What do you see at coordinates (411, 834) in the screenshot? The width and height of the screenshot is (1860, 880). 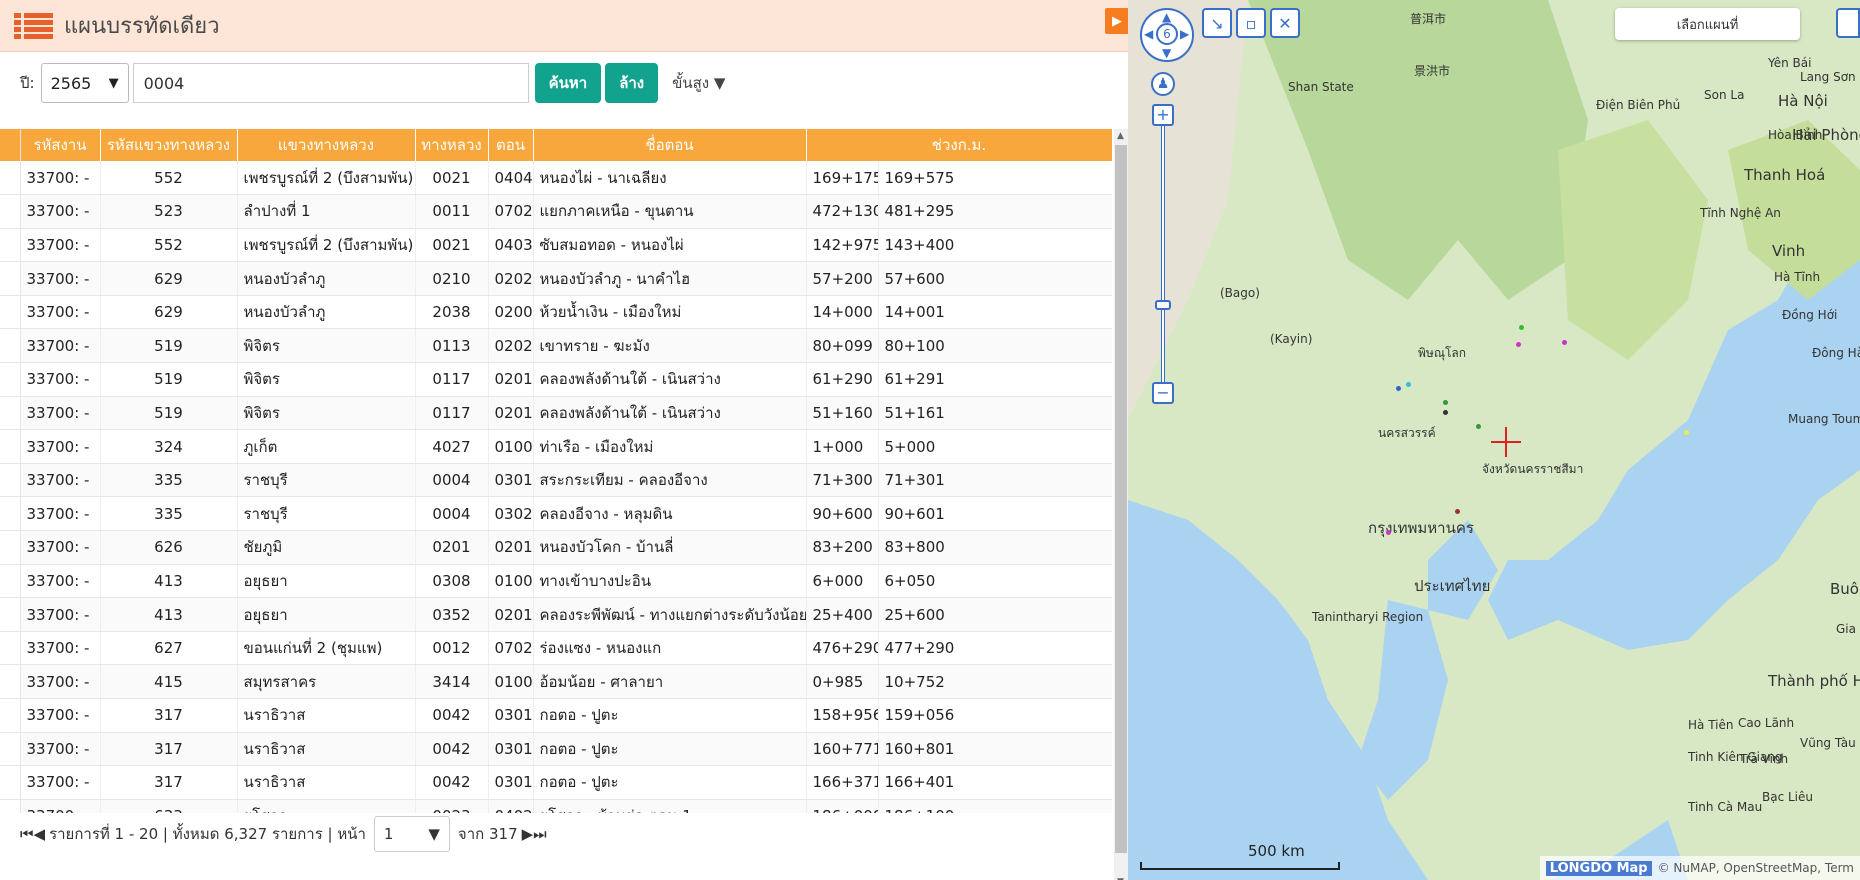 I see `page-select: 1 ▼` at bounding box center [411, 834].